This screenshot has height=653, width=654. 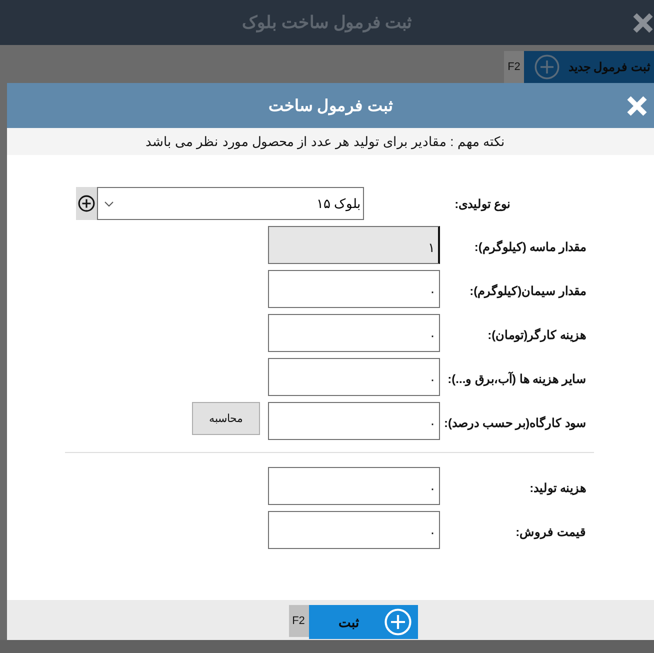 What do you see at coordinates (536, 334) in the screenshot?
I see `field-label: هزینه کارگر(تومان):` at bounding box center [536, 334].